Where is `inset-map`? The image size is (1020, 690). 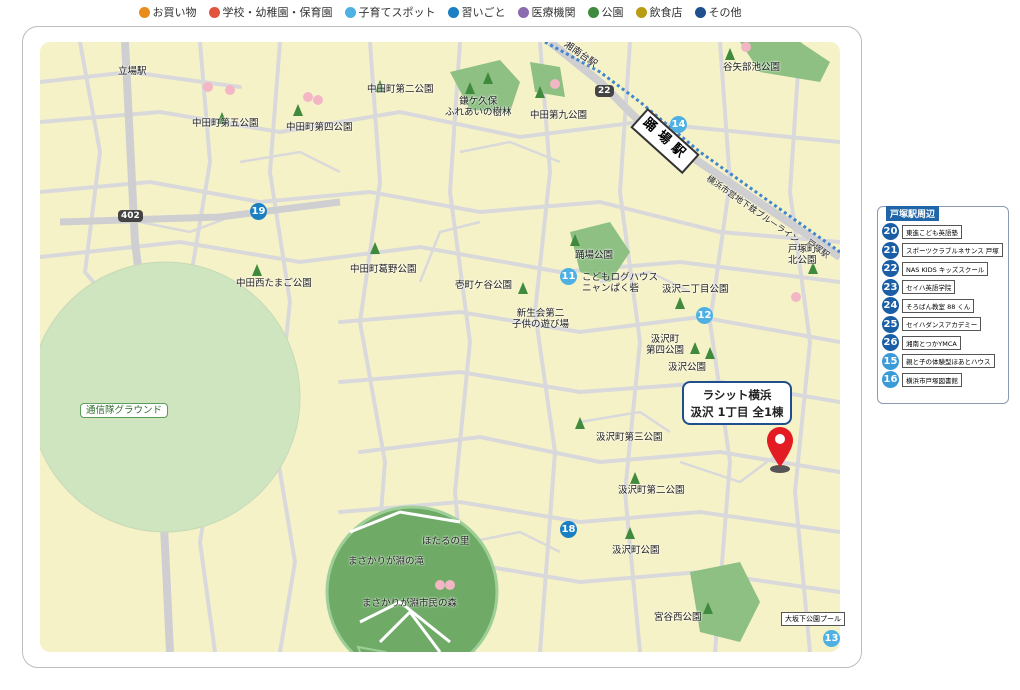
inset-map is located at coordinates (412, 578).